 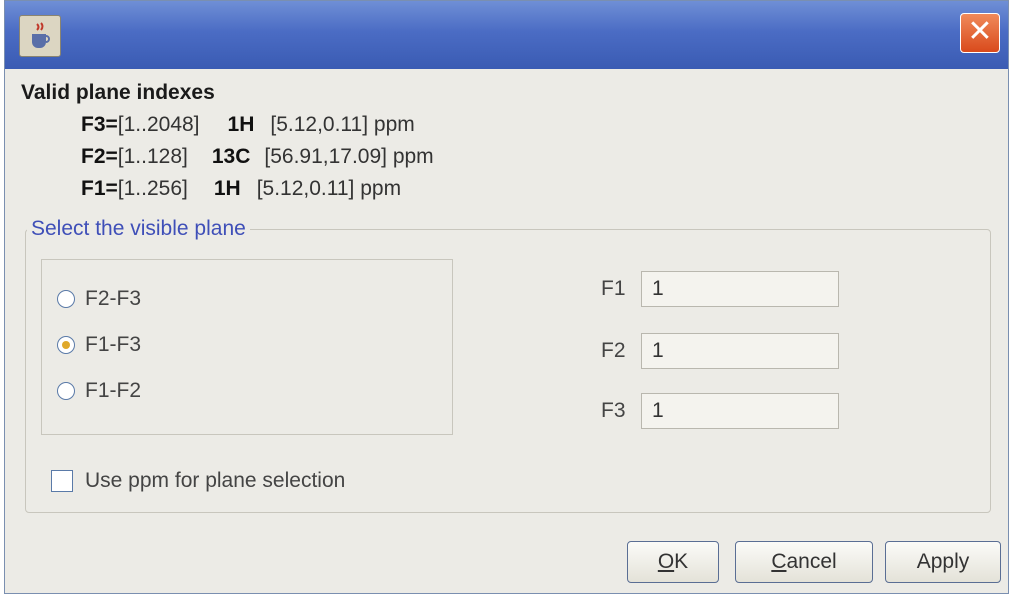 I want to click on cancel-button: Cancel, so click(x=804, y=562).